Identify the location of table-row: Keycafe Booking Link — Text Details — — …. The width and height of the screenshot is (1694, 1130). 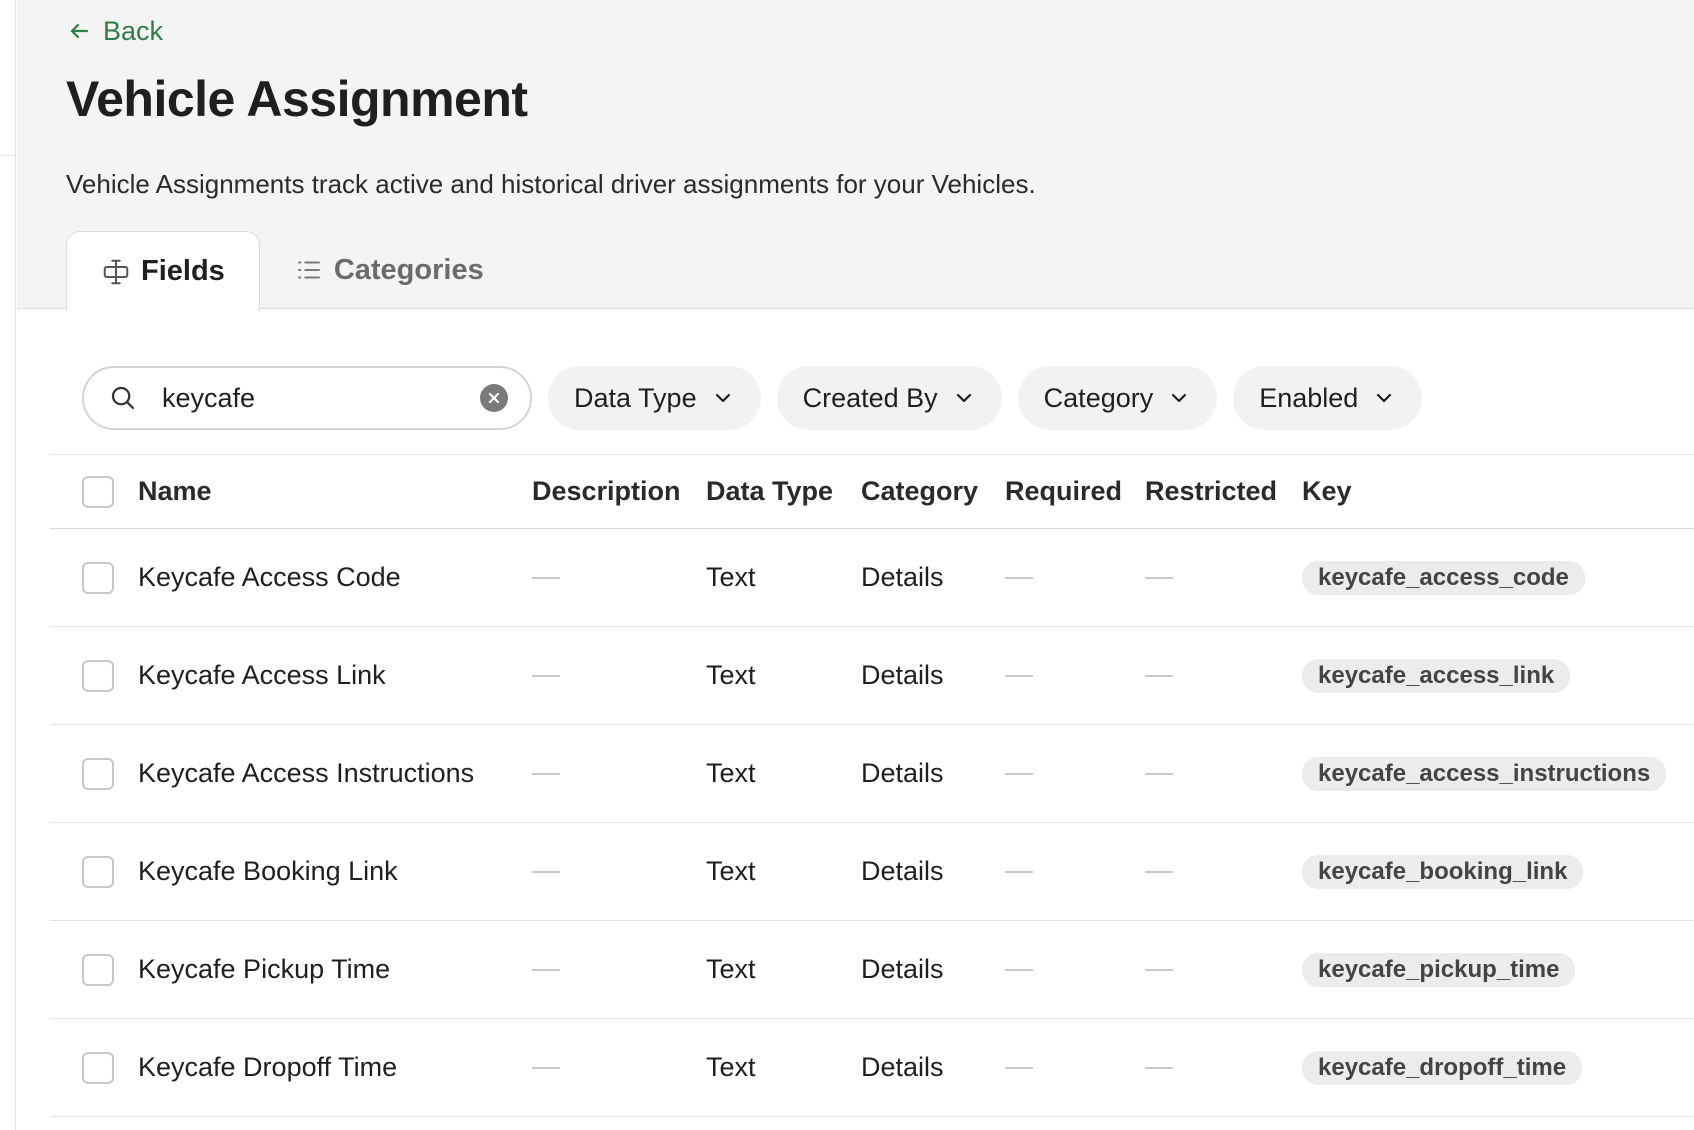
(872, 872).